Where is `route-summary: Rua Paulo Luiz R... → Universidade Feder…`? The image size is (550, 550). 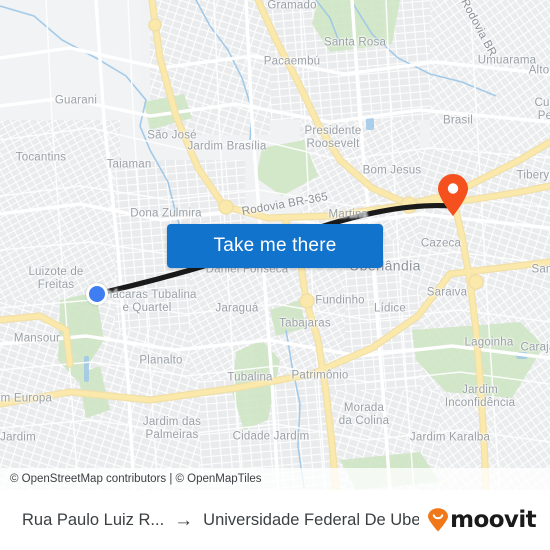
route-summary: Rua Paulo Luiz R... → Universidade Feder… is located at coordinates (220, 520).